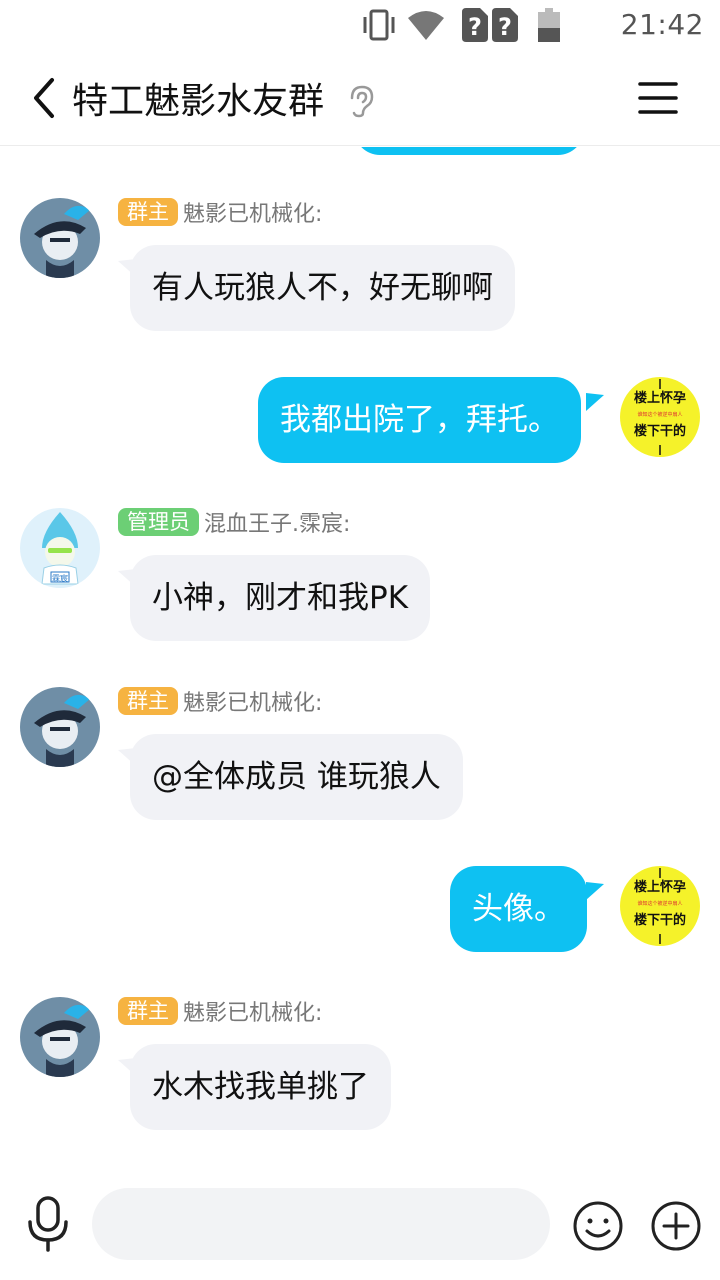 The height and width of the screenshot is (1280, 720). I want to click on input-bar, so click(360, 1225).